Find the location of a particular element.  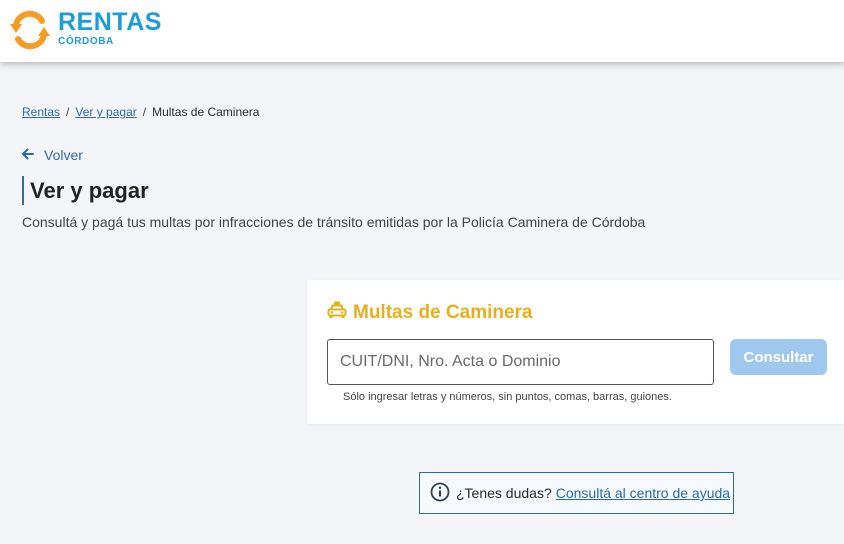

breadcrumb-link-ver-y-pagar: Ver y pagar is located at coordinates (105, 112).